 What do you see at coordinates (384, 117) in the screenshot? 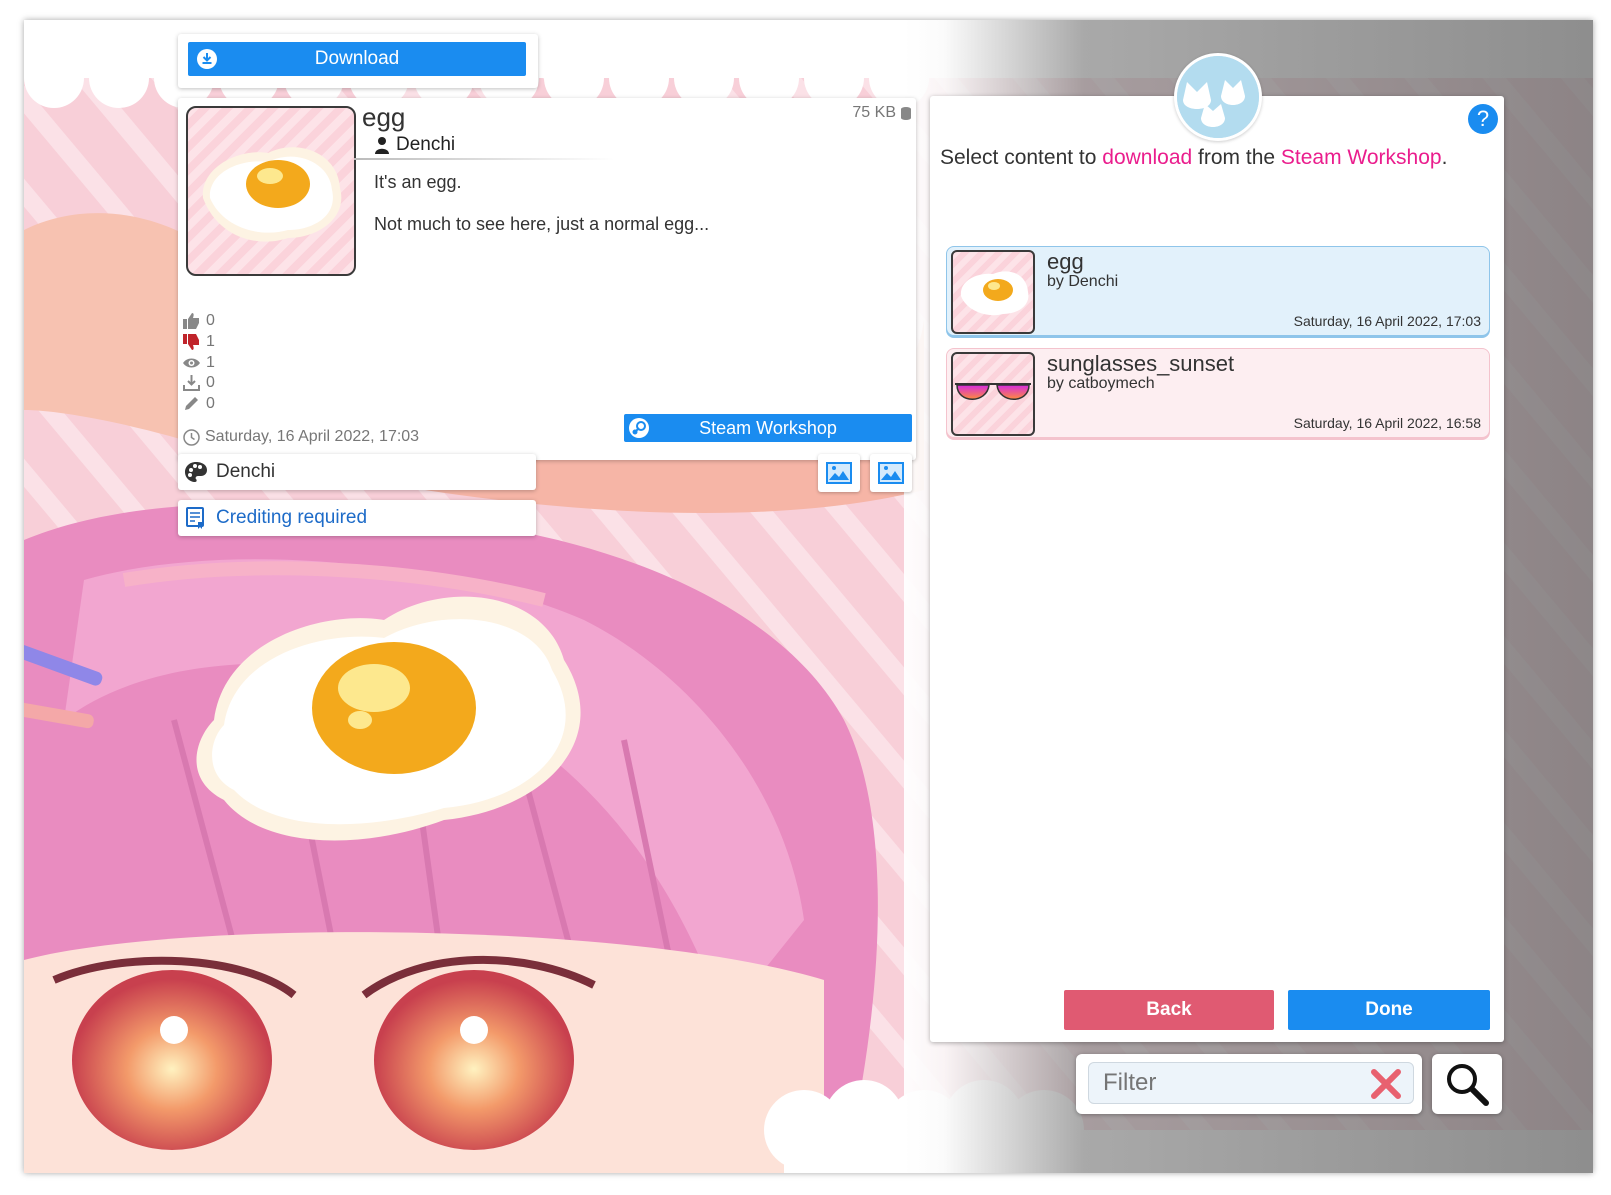
I see `item-title: egg` at bounding box center [384, 117].